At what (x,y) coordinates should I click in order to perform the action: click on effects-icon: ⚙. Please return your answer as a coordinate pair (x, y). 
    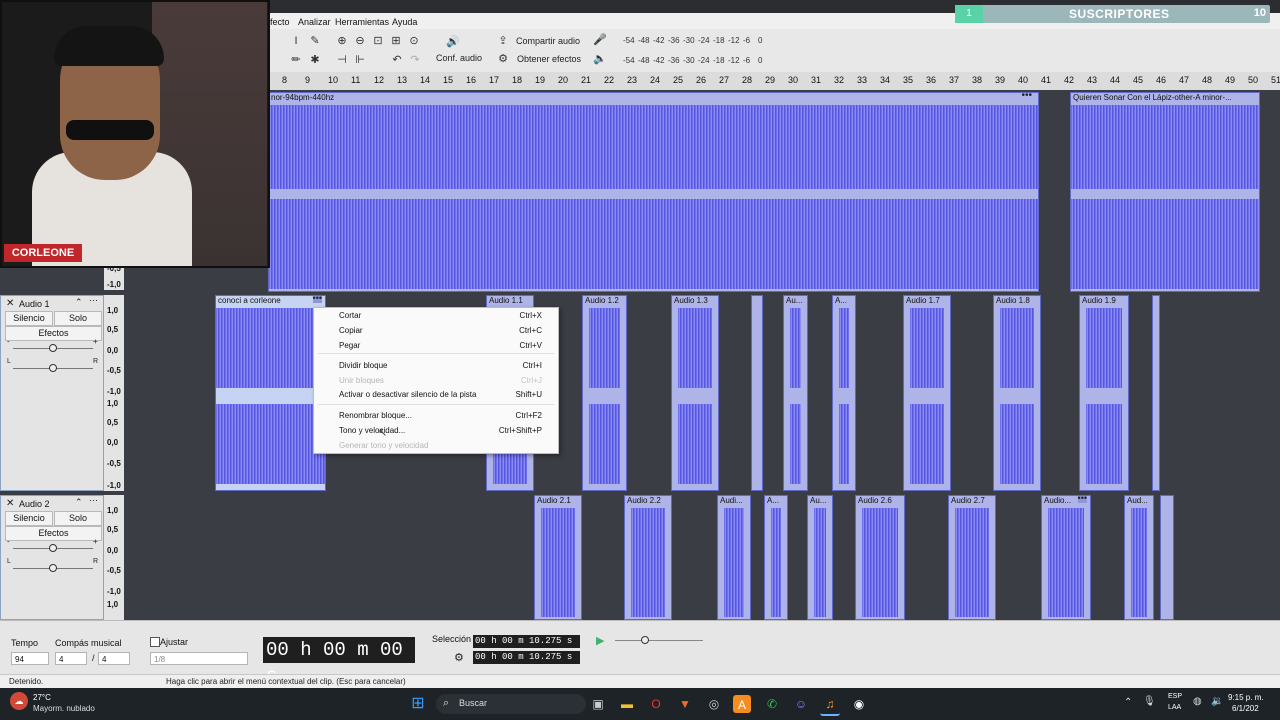
    Looking at the image, I should click on (503, 59).